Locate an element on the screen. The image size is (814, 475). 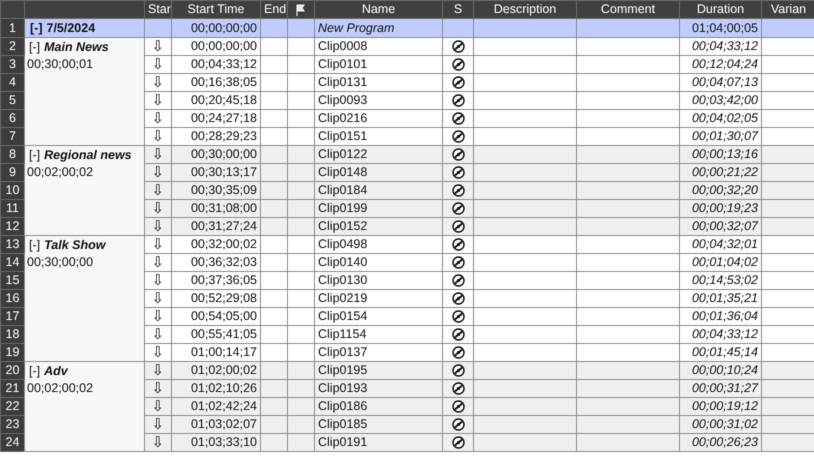
column-header: Start Time is located at coordinates (216, 9).